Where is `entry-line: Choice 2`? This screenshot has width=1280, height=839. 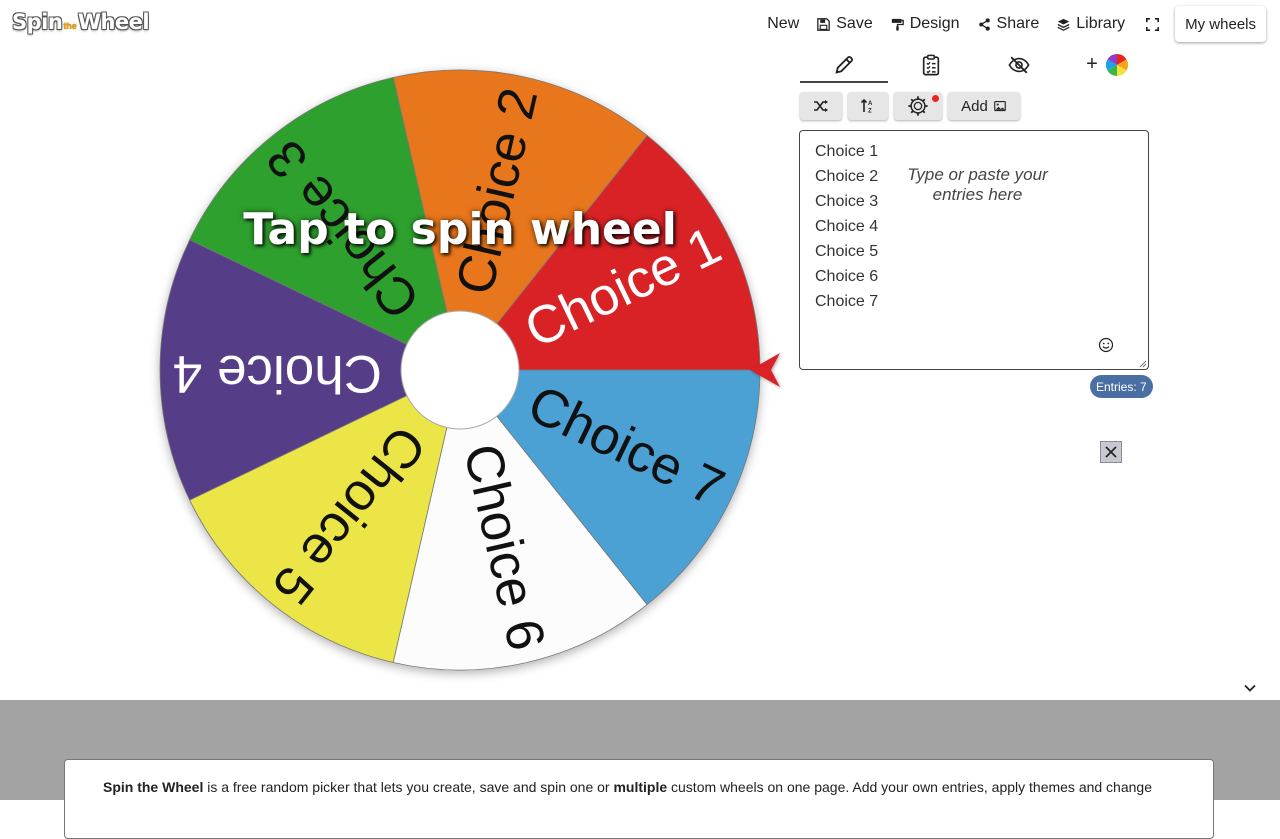 entry-line: Choice 2 is located at coordinates (846, 176).